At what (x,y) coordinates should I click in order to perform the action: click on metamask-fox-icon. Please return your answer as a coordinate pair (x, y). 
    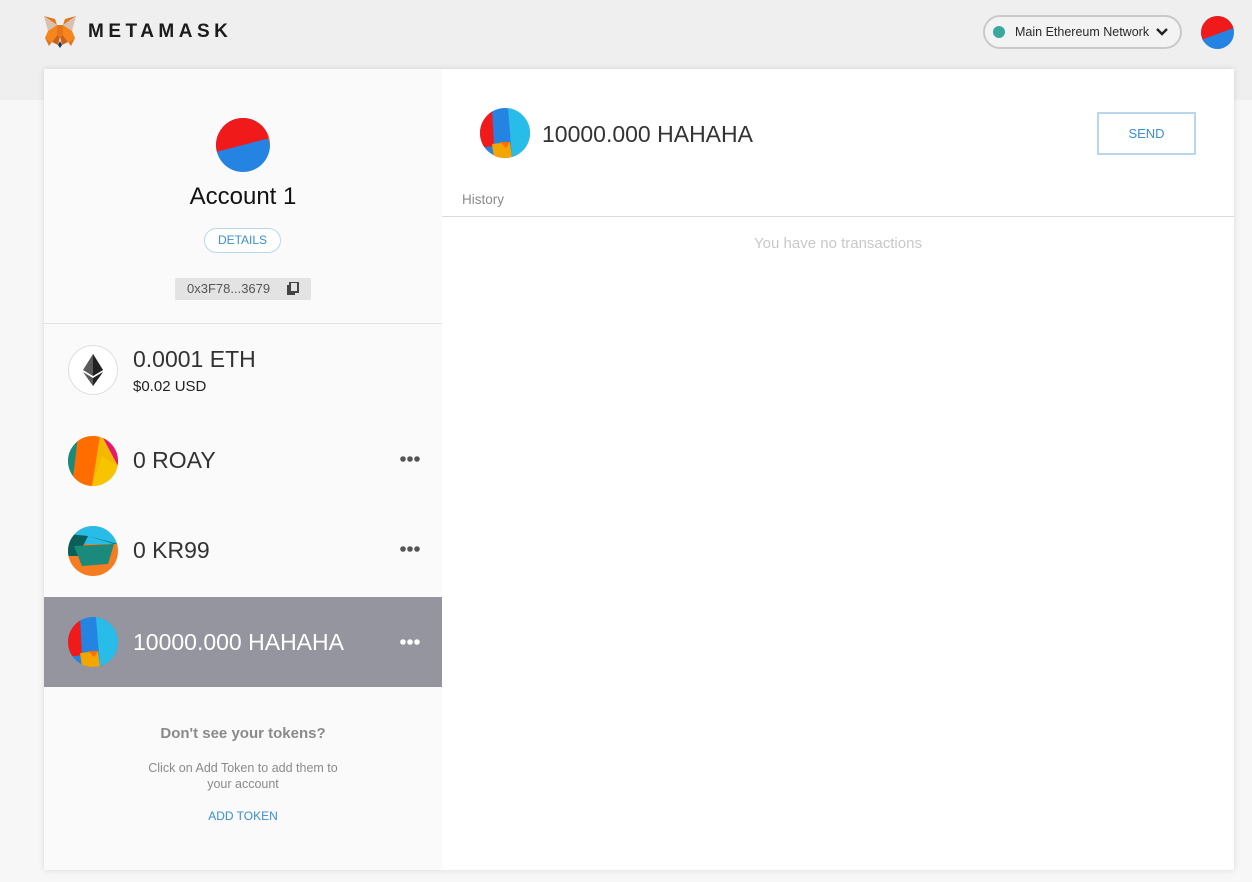
    Looking at the image, I should click on (60, 32).